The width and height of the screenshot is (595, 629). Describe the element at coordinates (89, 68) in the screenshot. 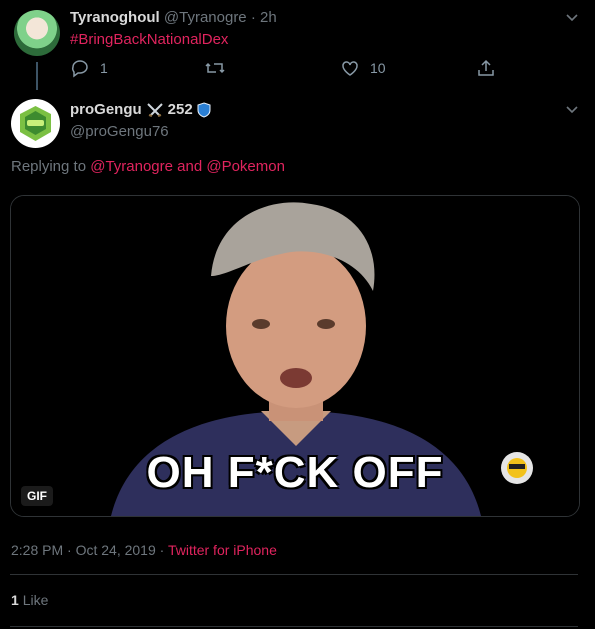

I see `reply-button: 1` at that location.